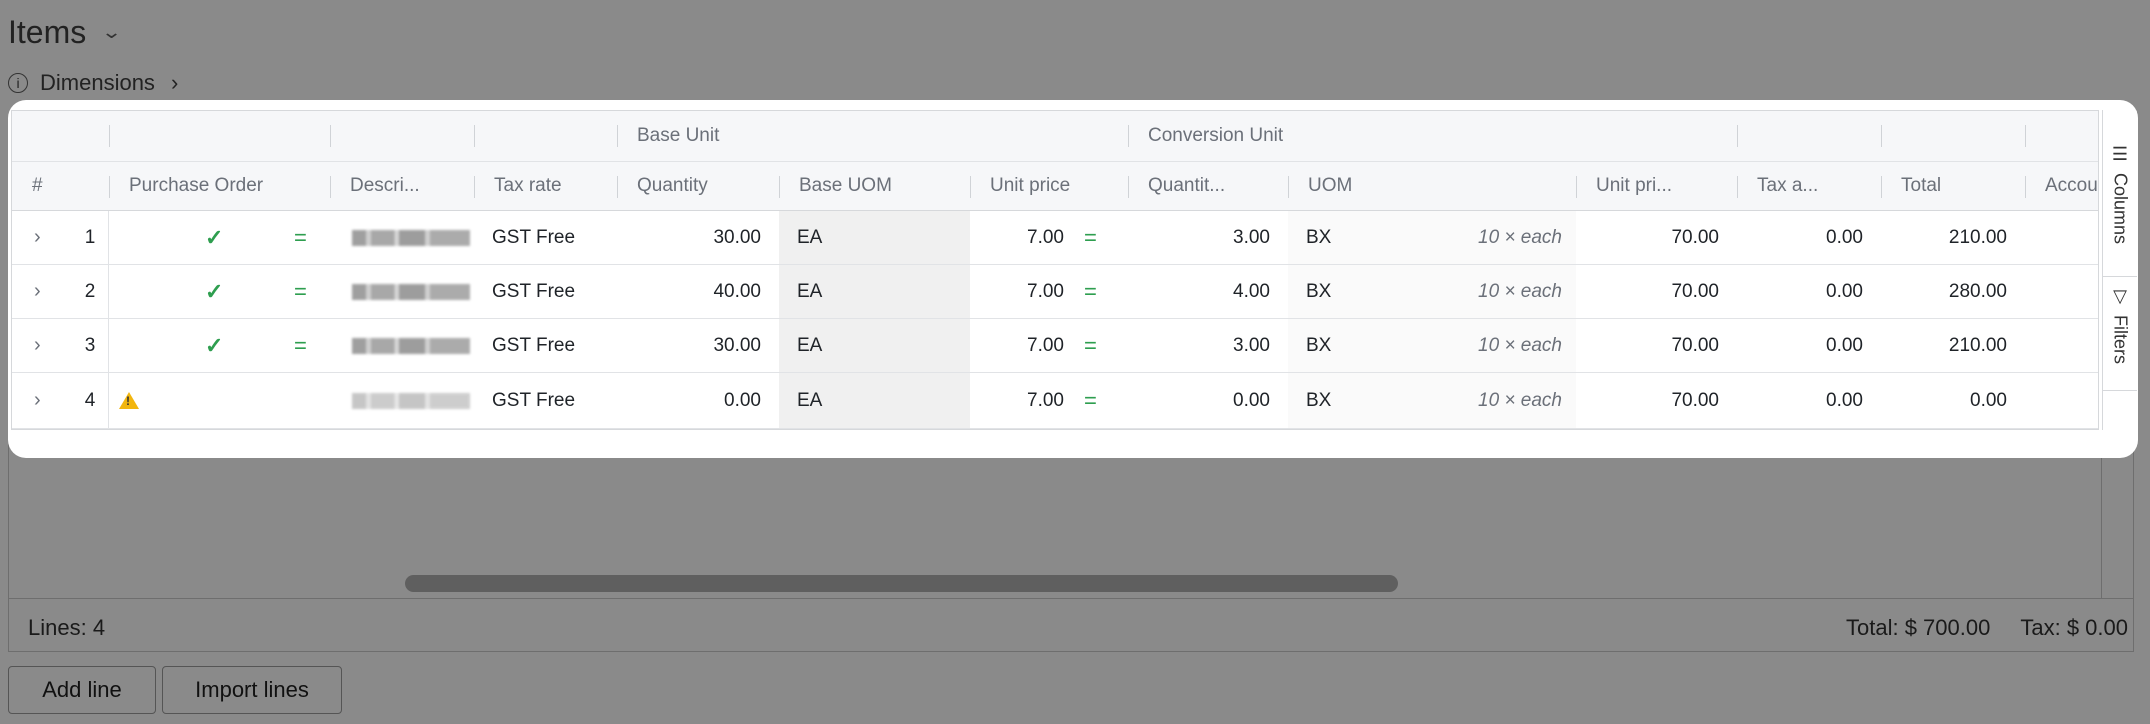  Describe the element at coordinates (1977, 291) in the screenshot. I see `total-cell: 280.00` at that location.